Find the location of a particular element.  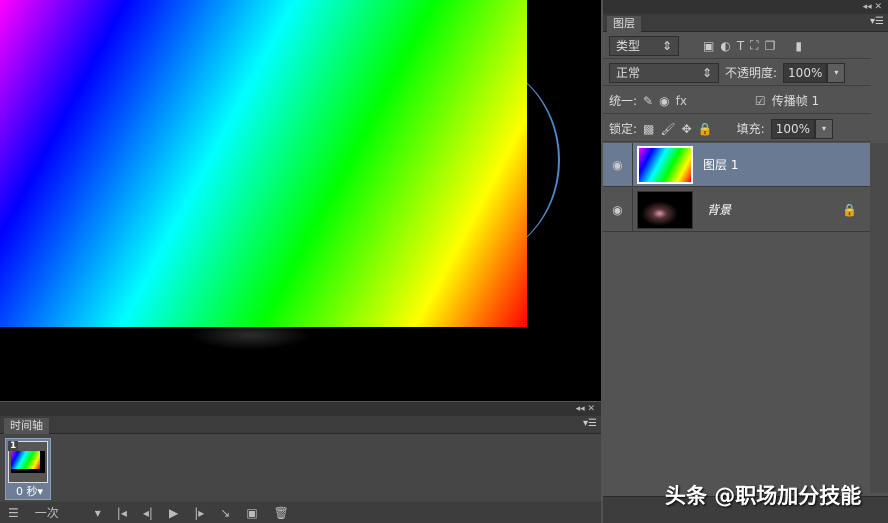

layer-lock-icon: 🔒 is located at coordinates (849, 209).